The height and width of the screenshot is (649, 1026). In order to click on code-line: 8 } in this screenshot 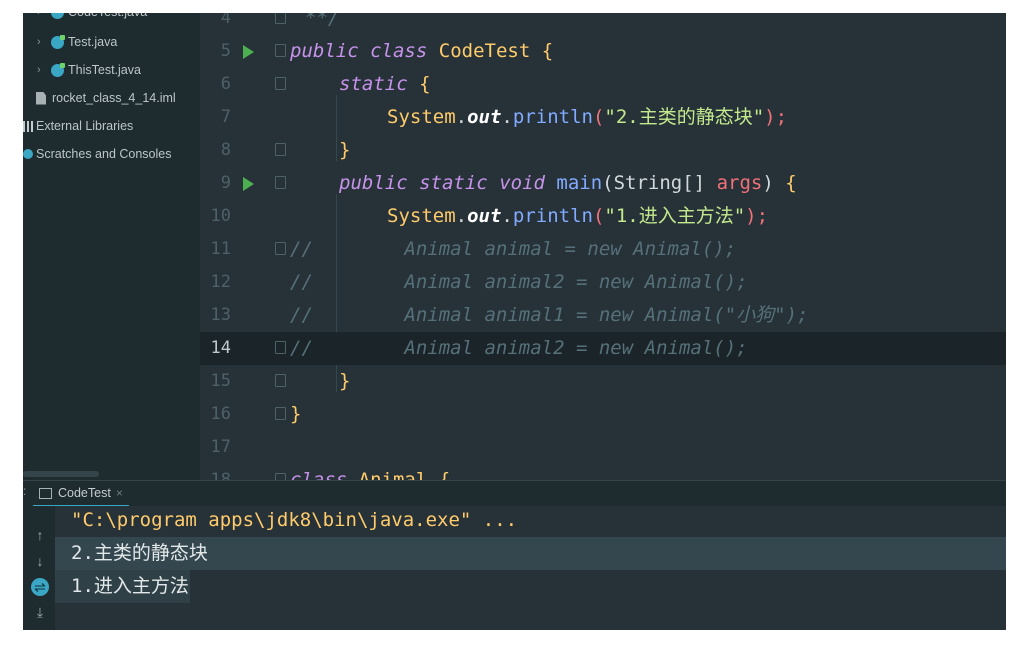, I will do `click(603, 150)`.